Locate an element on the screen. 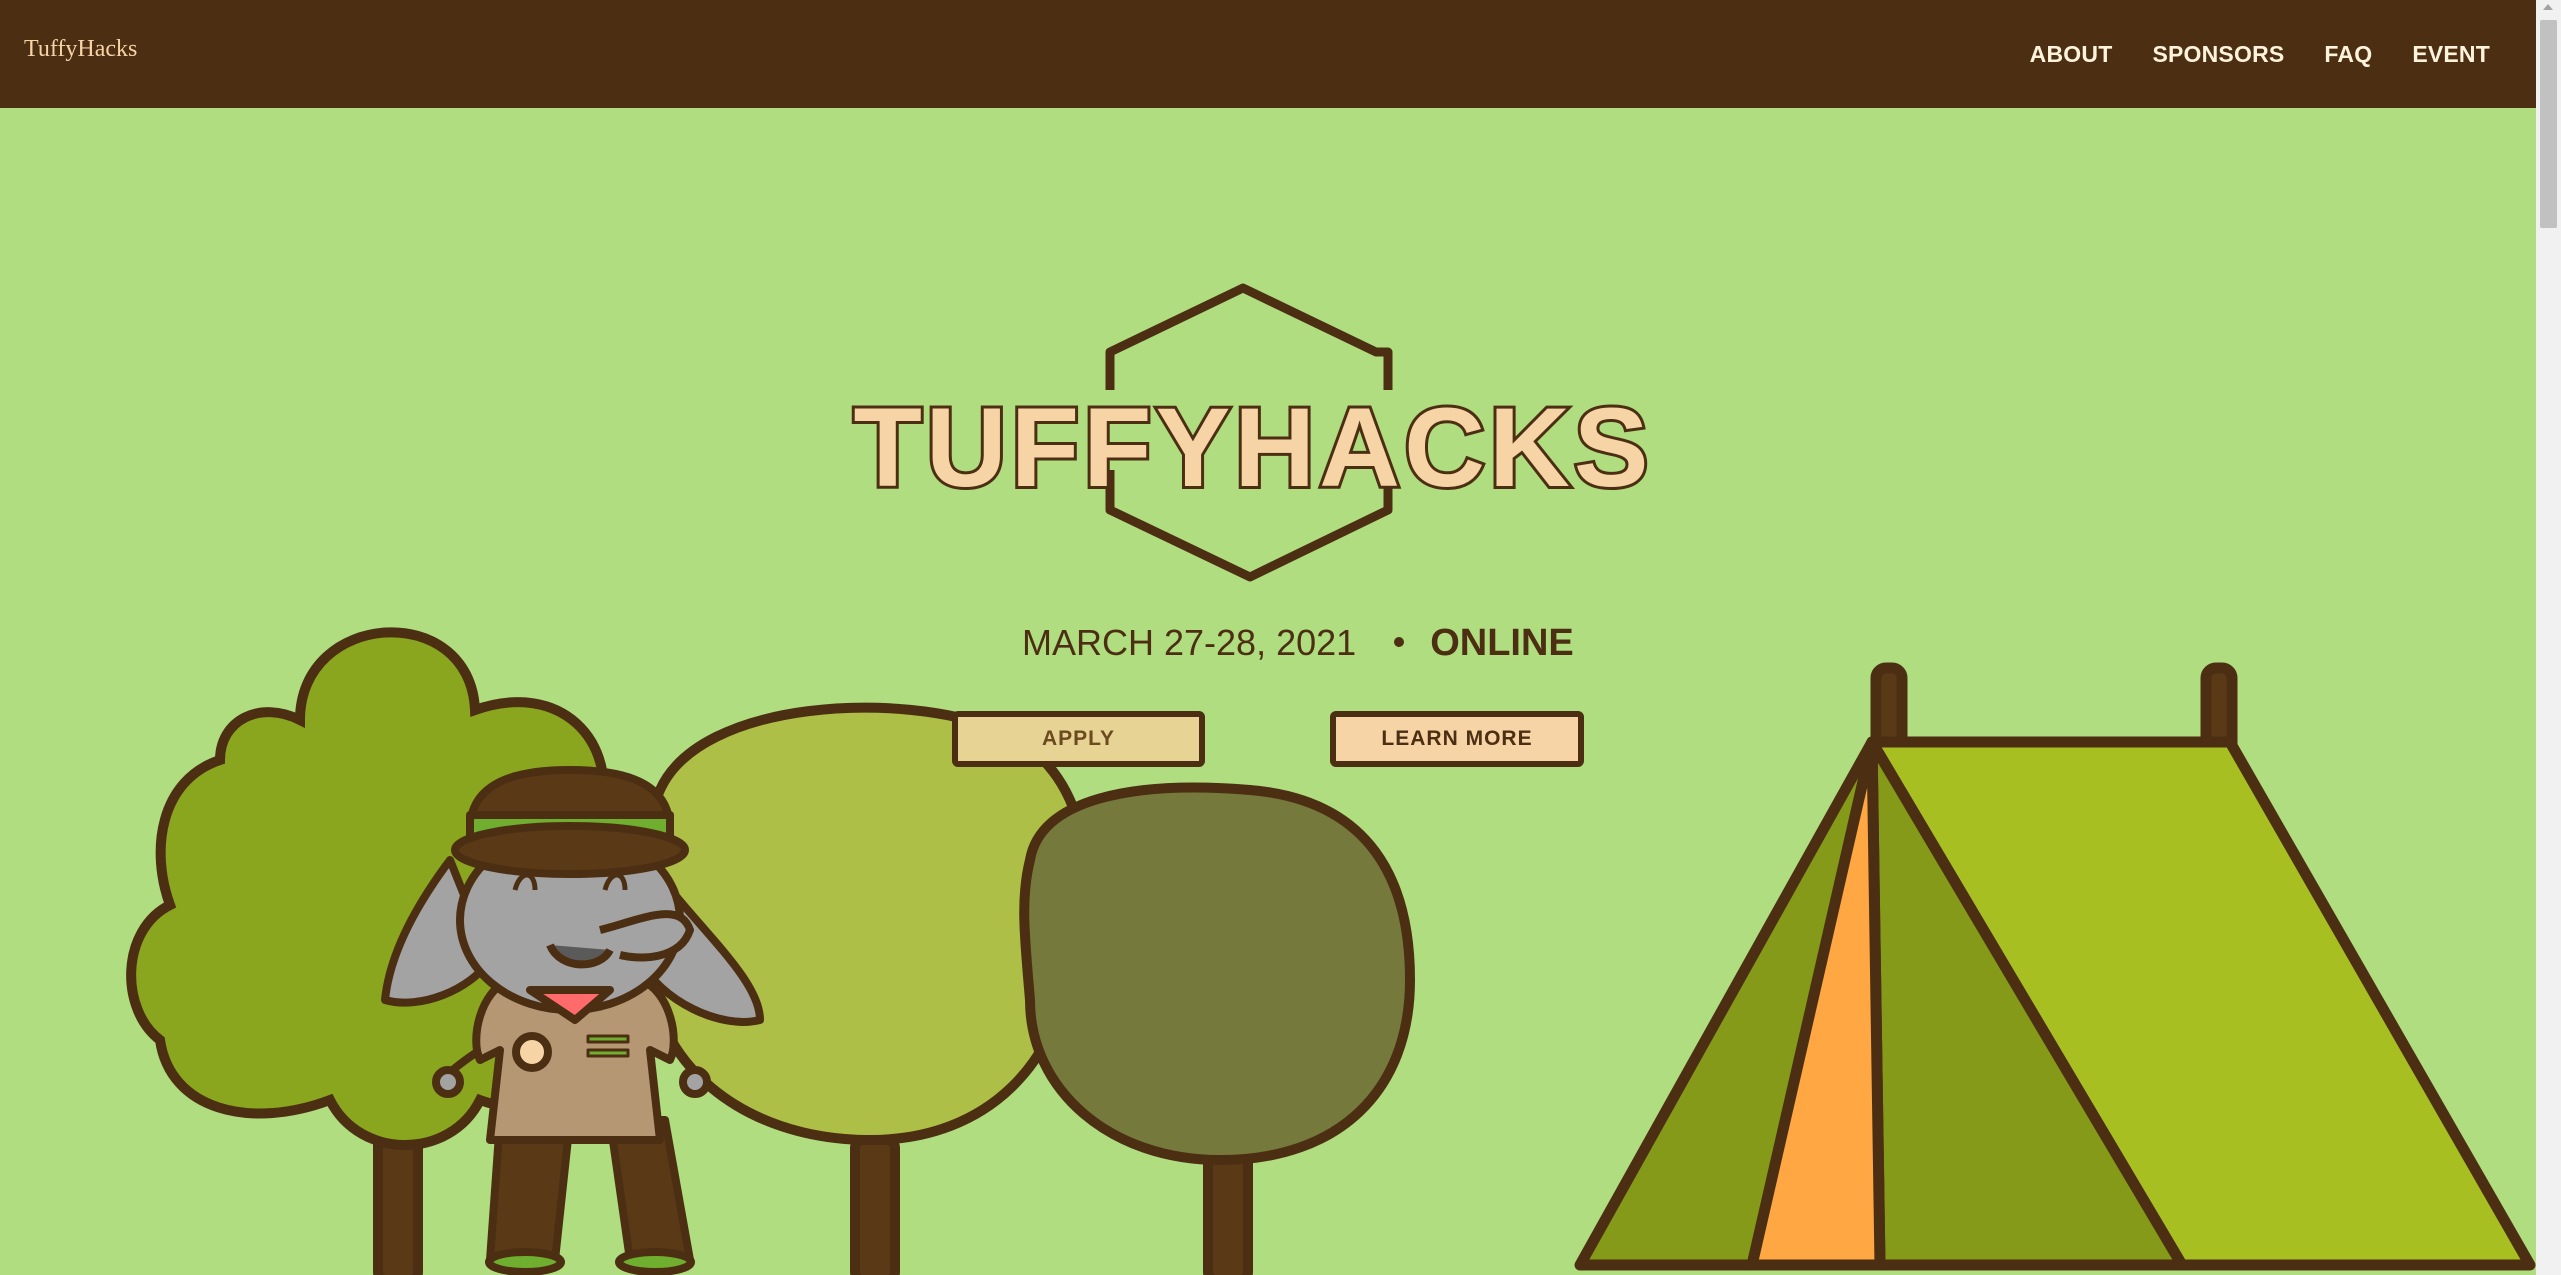 The width and height of the screenshot is (2561, 1275). logo-title-text: TUFFYHACKS is located at coordinates (1251, 448).